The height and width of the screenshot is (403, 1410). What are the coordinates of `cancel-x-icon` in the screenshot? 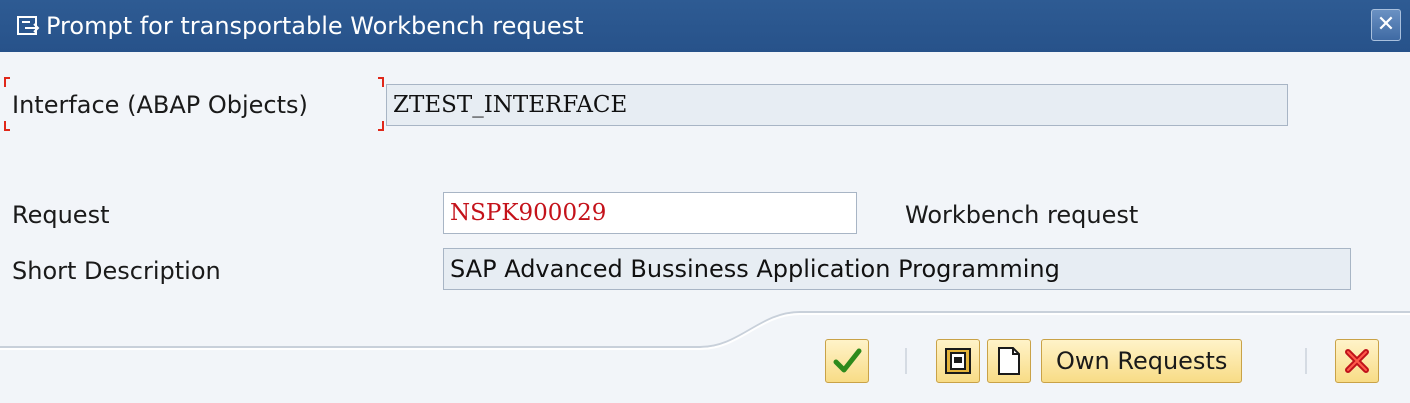 It's located at (1357, 361).